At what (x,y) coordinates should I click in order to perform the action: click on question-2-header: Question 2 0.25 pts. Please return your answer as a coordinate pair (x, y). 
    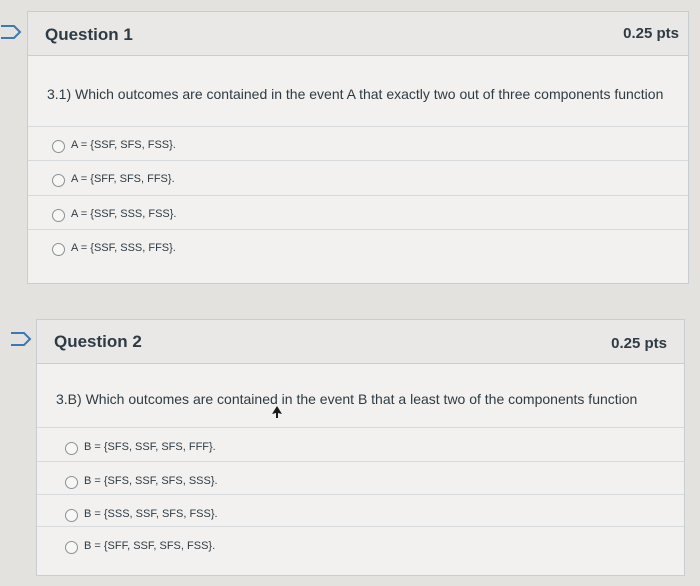
    Looking at the image, I should click on (360, 342).